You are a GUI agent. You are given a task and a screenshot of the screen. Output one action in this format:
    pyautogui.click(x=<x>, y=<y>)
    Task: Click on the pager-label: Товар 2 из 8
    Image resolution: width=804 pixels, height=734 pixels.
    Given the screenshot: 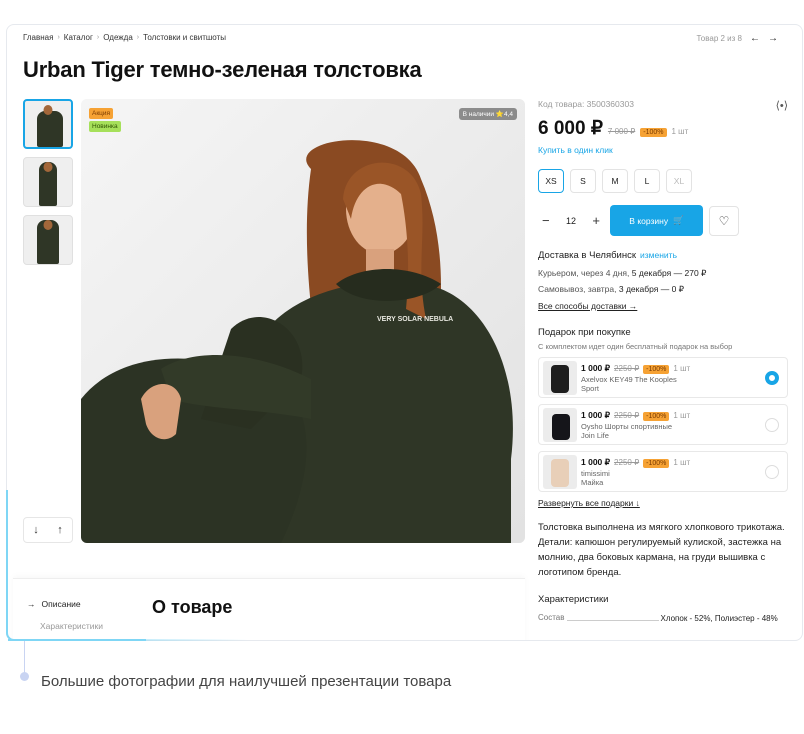 What is the action you would take?
    pyautogui.click(x=719, y=38)
    